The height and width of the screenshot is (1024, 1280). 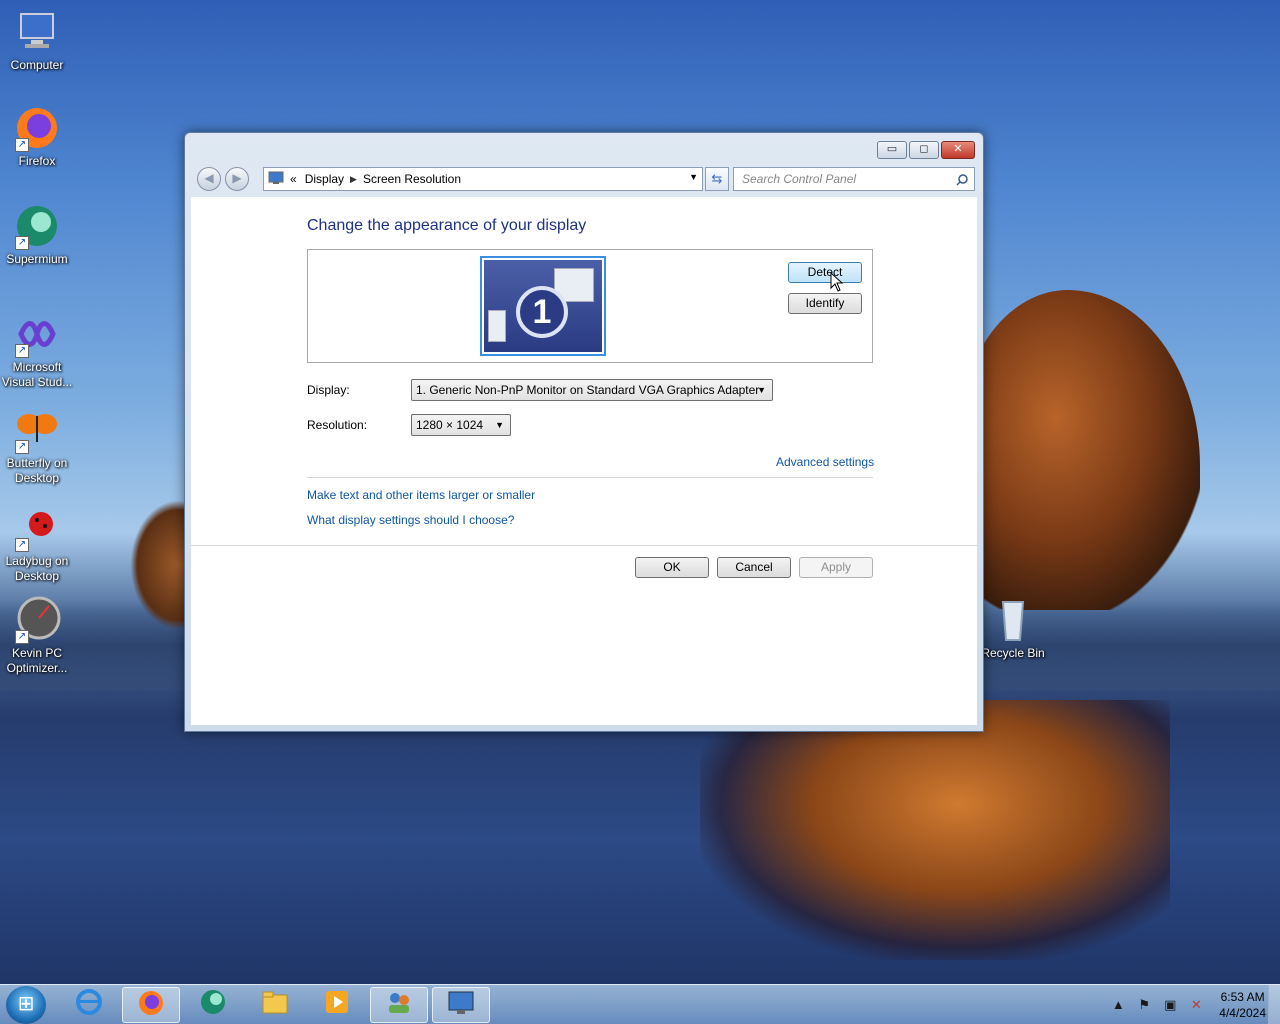 I want to click on windows-logo-icon: ⊞, so click(x=26, y=1004).